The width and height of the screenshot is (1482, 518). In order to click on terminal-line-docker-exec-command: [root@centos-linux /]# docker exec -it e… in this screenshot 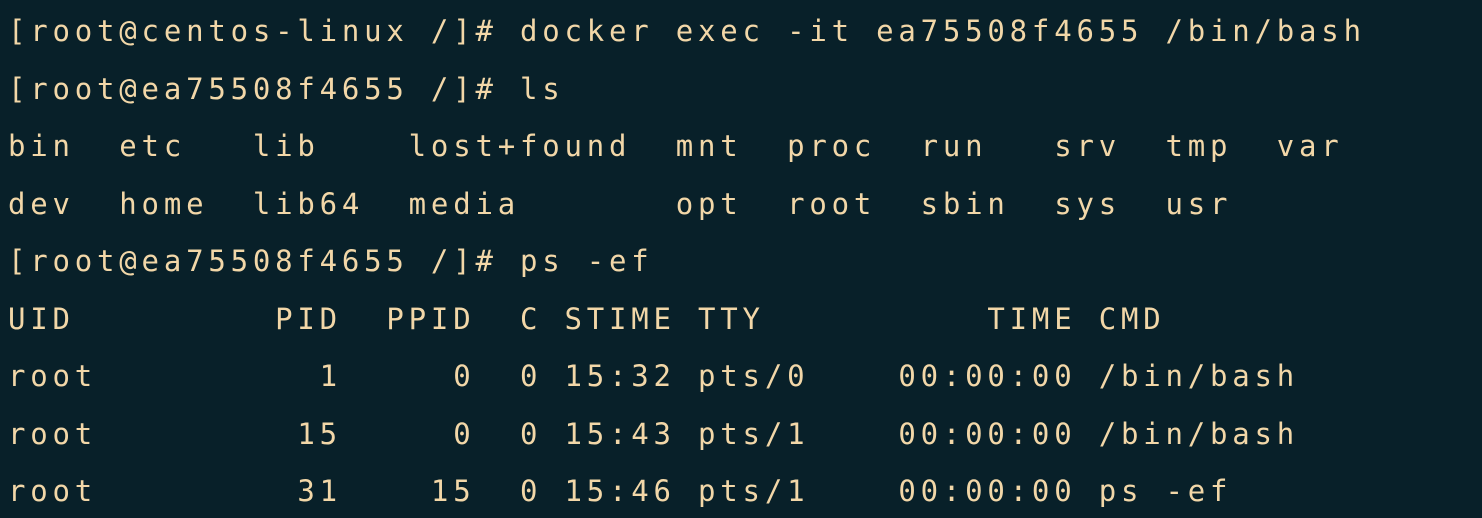, I will do `click(687, 31)`.